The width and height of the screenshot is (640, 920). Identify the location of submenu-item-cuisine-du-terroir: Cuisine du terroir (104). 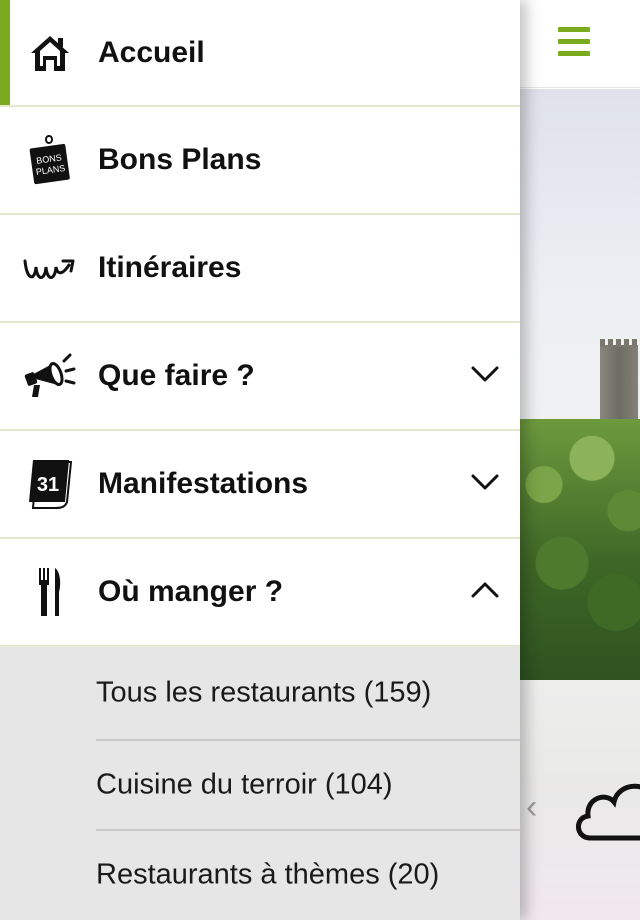
(308, 784).